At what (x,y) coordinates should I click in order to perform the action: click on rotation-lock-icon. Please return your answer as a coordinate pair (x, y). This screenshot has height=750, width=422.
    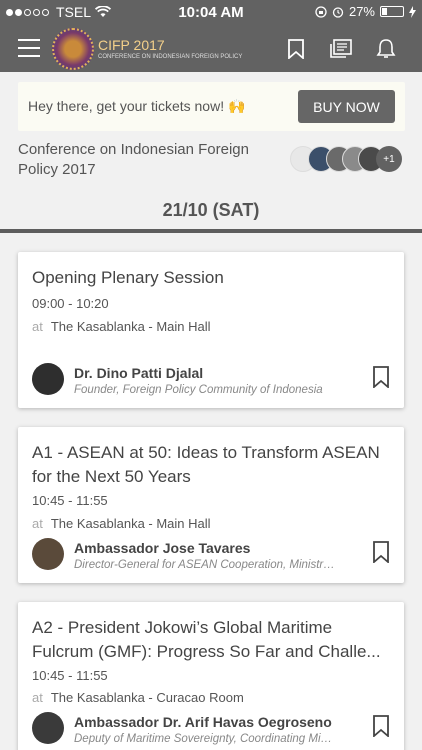
    Looking at the image, I should click on (321, 11).